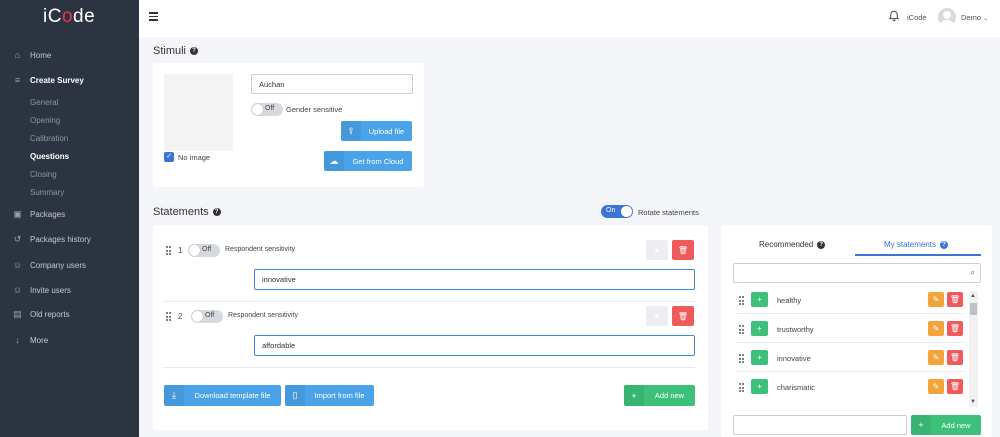  Describe the element at coordinates (222, 395) in the screenshot. I see `download-template-button: ⤓ Download template file` at that location.